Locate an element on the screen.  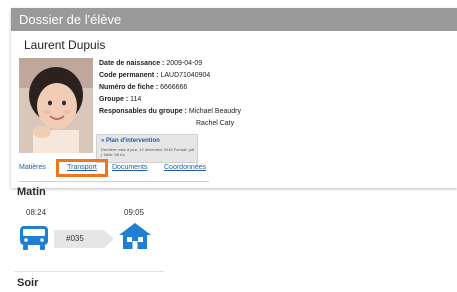
group-value: 114 is located at coordinates (135, 99).